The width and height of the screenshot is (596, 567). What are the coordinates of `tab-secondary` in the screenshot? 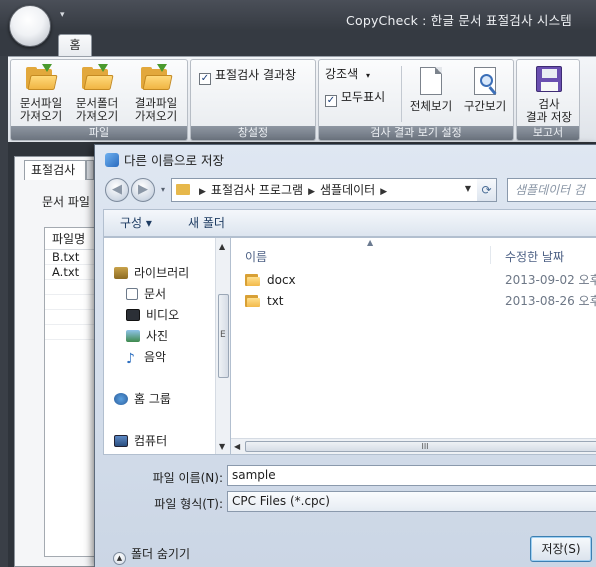 It's located at (90, 170).